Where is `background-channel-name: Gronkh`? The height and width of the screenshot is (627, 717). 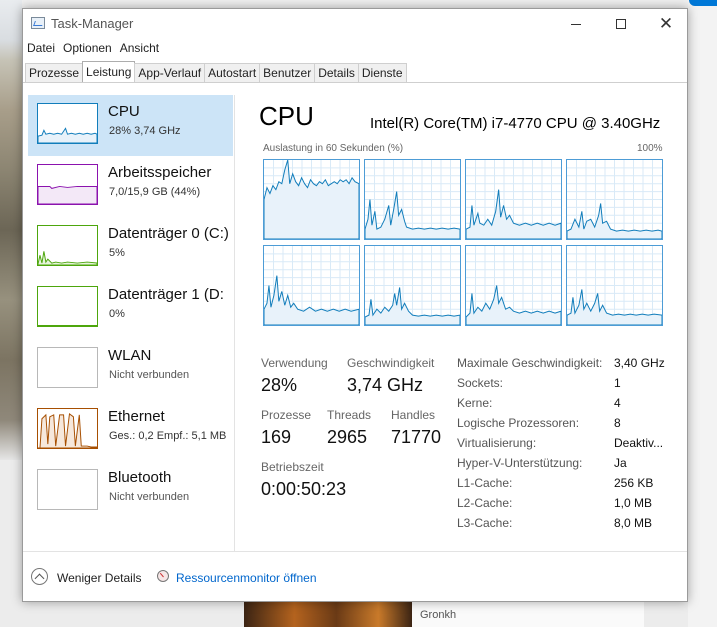 background-channel-name: Gronkh is located at coordinates (438, 615).